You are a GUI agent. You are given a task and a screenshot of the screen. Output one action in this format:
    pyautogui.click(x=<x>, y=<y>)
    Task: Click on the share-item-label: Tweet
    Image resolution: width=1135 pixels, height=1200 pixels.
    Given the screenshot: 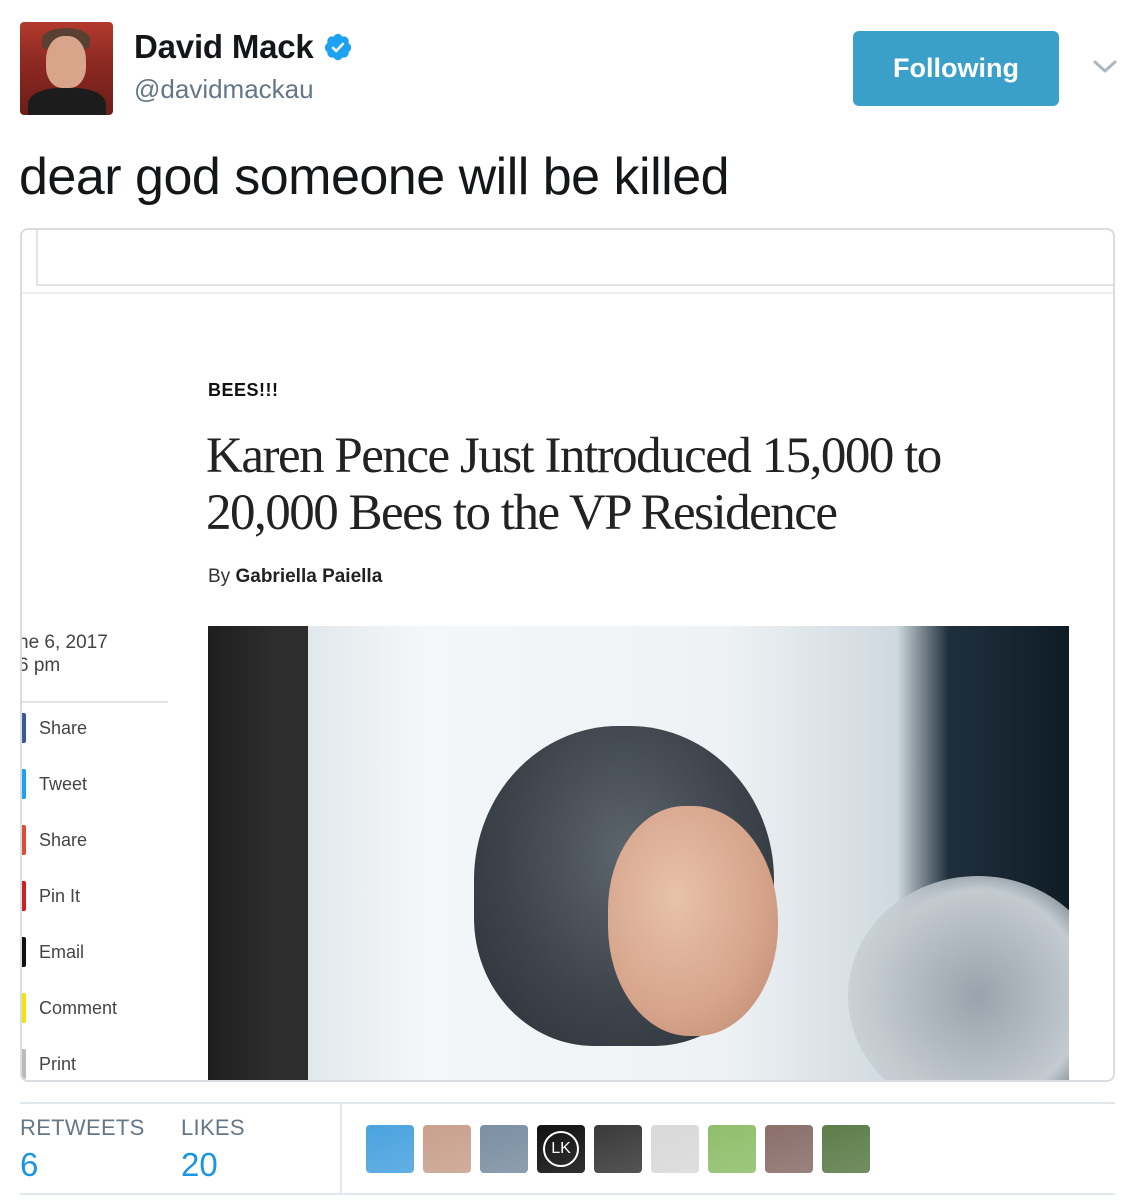 What is the action you would take?
    pyautogui.click(x=63, y=783)
    